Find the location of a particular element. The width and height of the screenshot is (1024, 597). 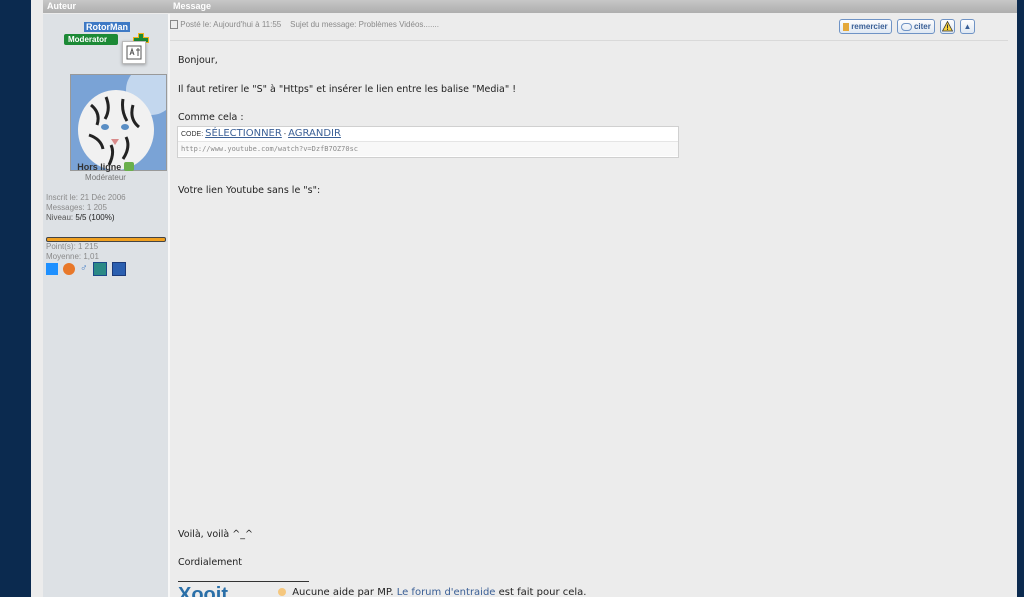

thank-button: remercier is located at coordinates (865, 26).